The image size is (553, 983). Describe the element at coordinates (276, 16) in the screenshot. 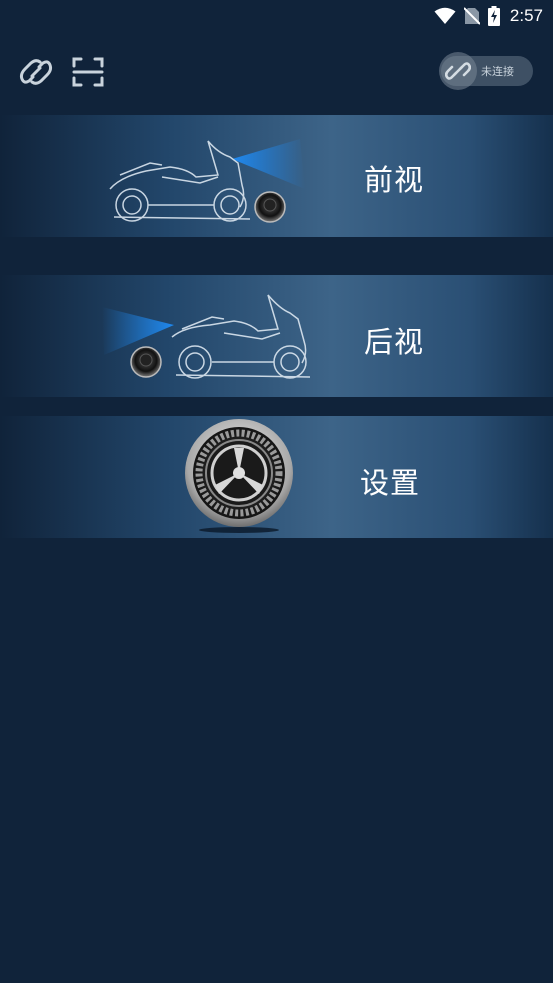

I see `status-bar: 2:57` at that location.